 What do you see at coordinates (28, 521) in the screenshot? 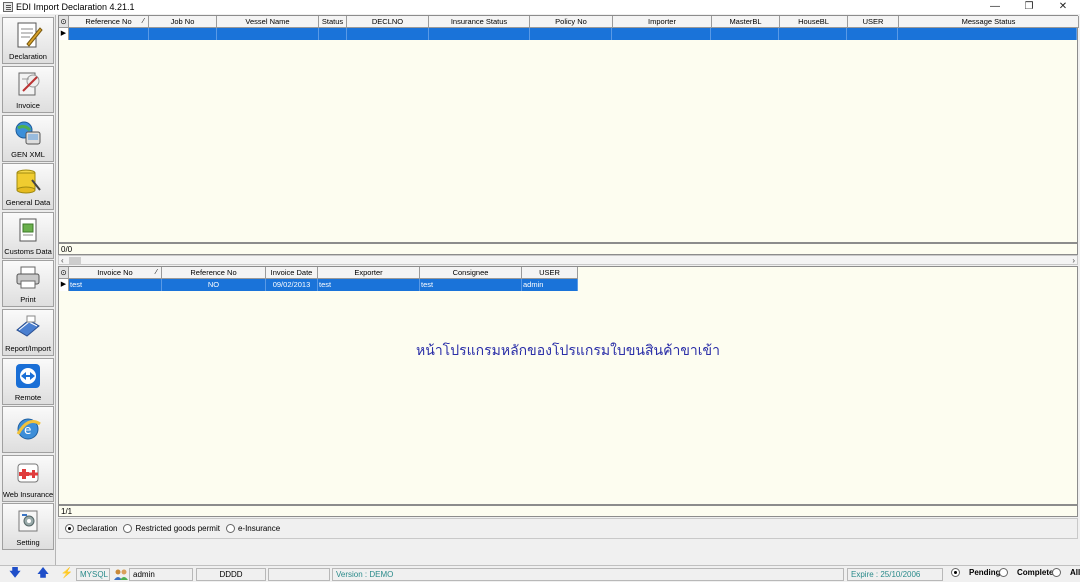
I see `setting-icon` at bounding box center [28, 521].